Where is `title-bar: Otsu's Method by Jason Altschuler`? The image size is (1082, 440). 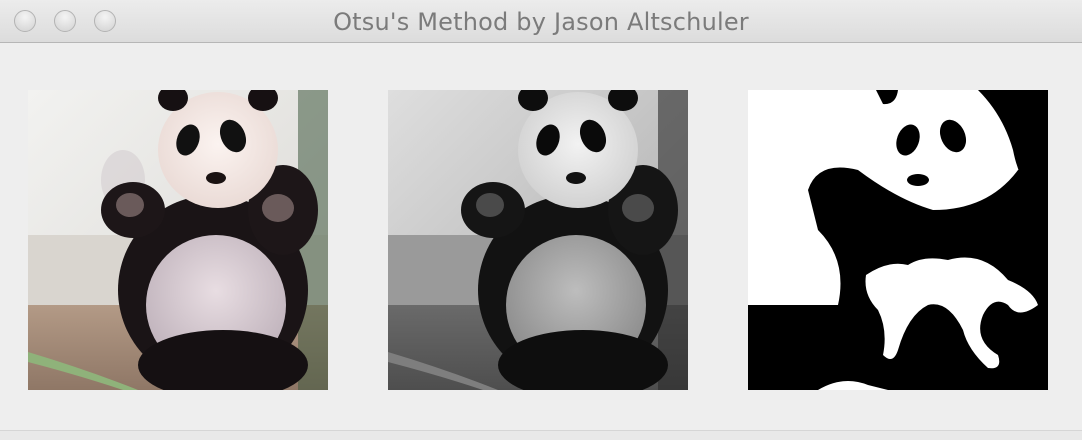
title-bar: Otsu's Method by Jason Altschuler is located at coordinates (541, 21).